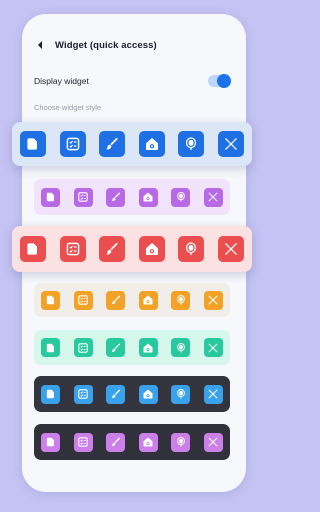 The height and width of the screenshot is (512, 320). What do you see at coordinates (132, 197) in the screenshot?
I see `widget-style-purple` at bounding box center [132, 197].